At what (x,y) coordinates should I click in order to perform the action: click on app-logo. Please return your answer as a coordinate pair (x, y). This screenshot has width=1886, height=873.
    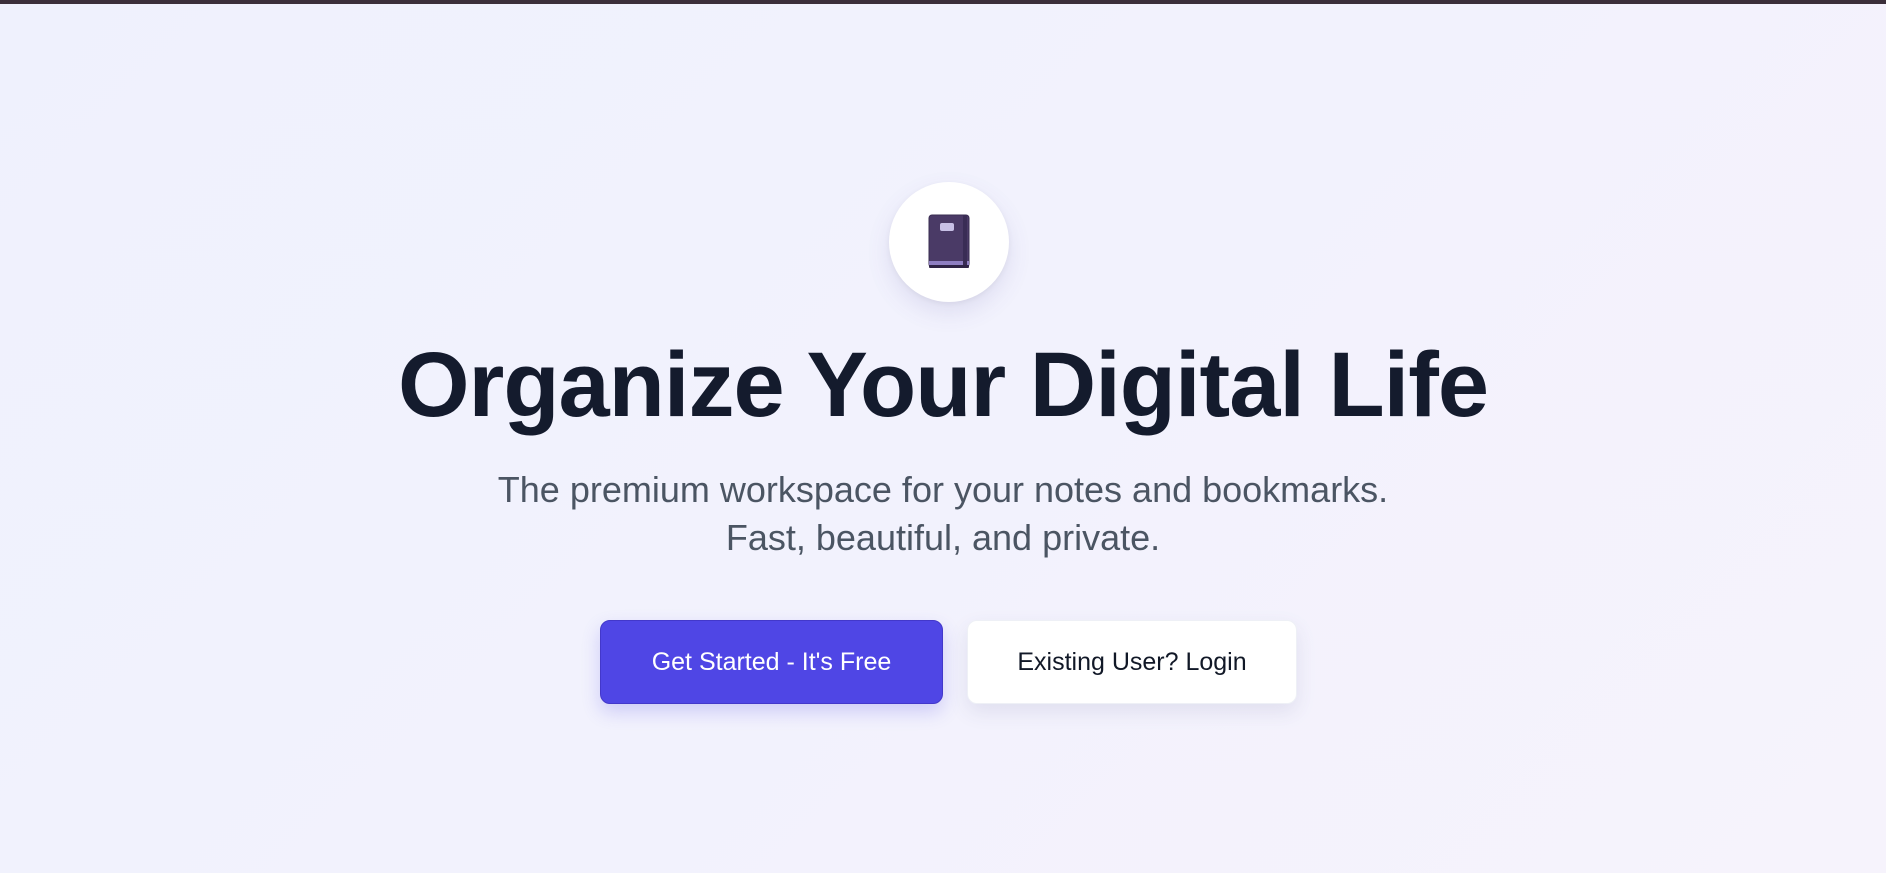
    Looking at the image, I should click on (949, 242).